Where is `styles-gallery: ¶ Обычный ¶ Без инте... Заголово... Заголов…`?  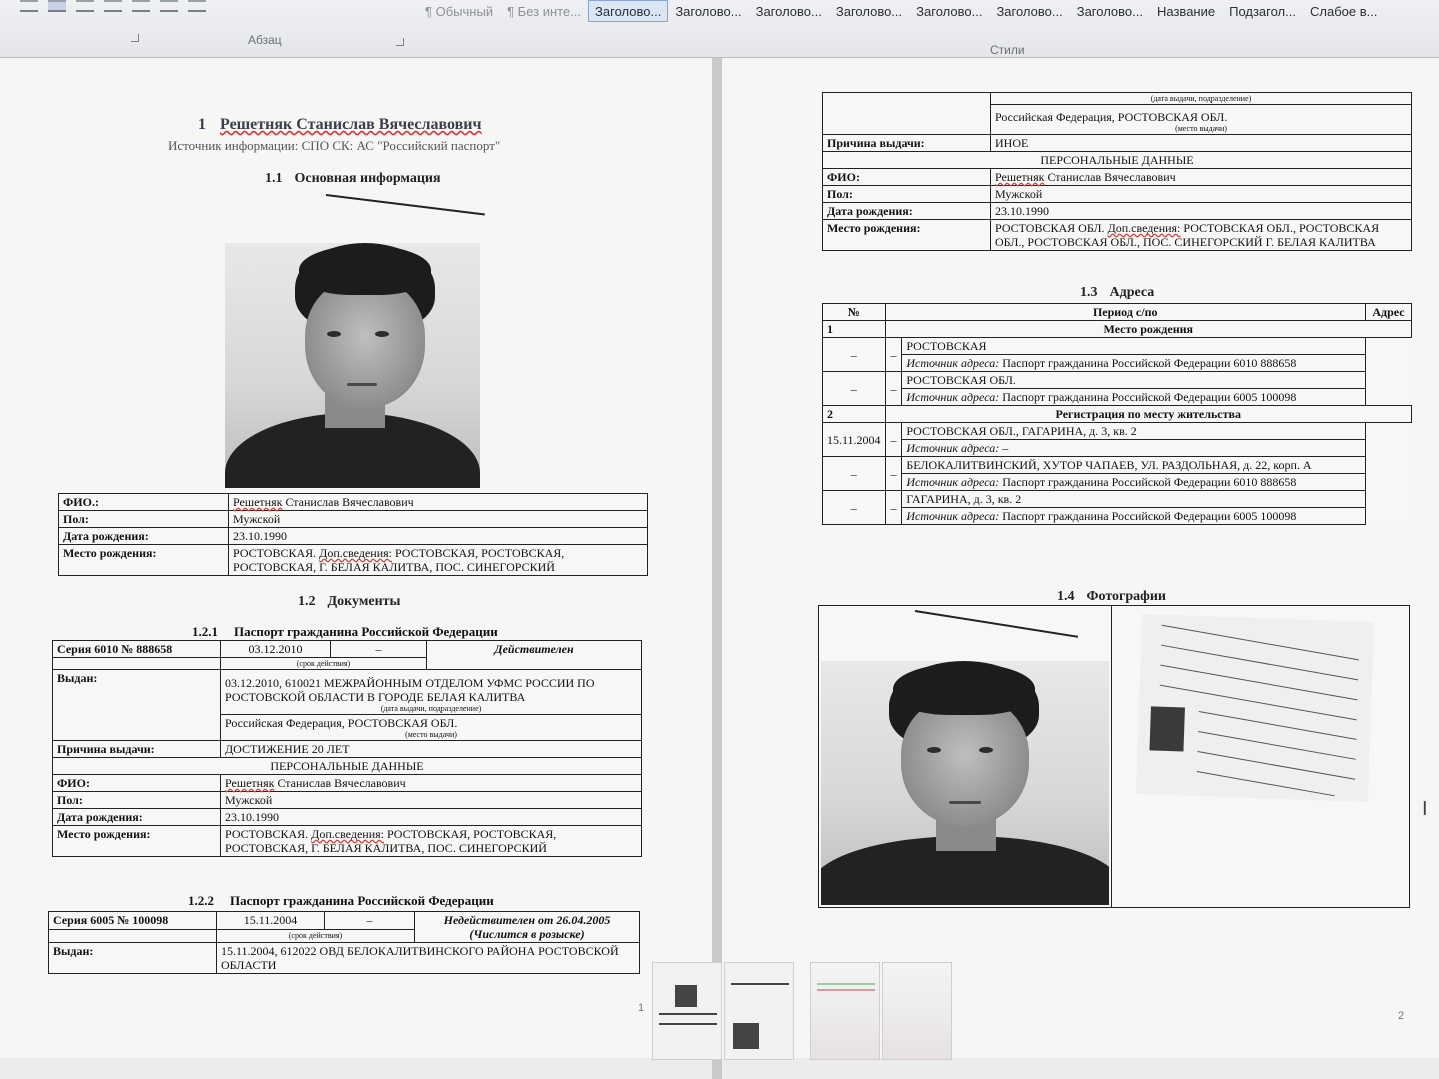 styles-gallery: ¶ Обычный ¶ Без инте... Заголово... Заголов… is located at coordinates (901, 11).